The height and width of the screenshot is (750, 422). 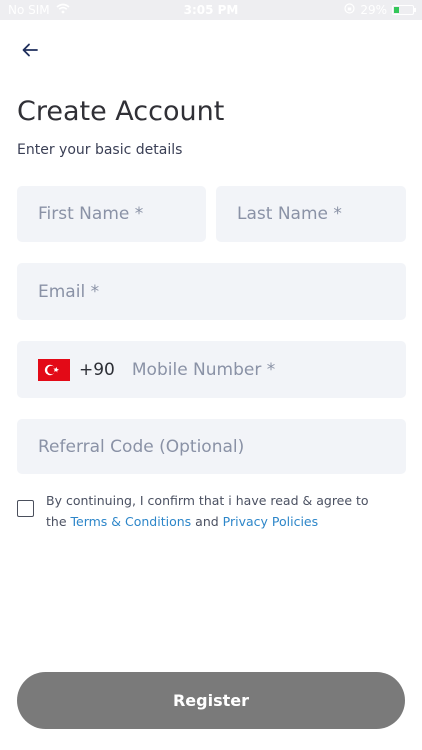 I want to click on last-name-field: Last Name *, so click(x=311, y=214).